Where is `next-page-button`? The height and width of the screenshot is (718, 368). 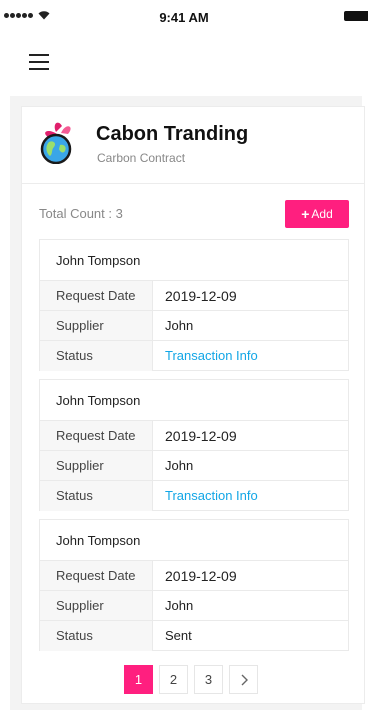 next-page-button is located at coordinates (243, 679).